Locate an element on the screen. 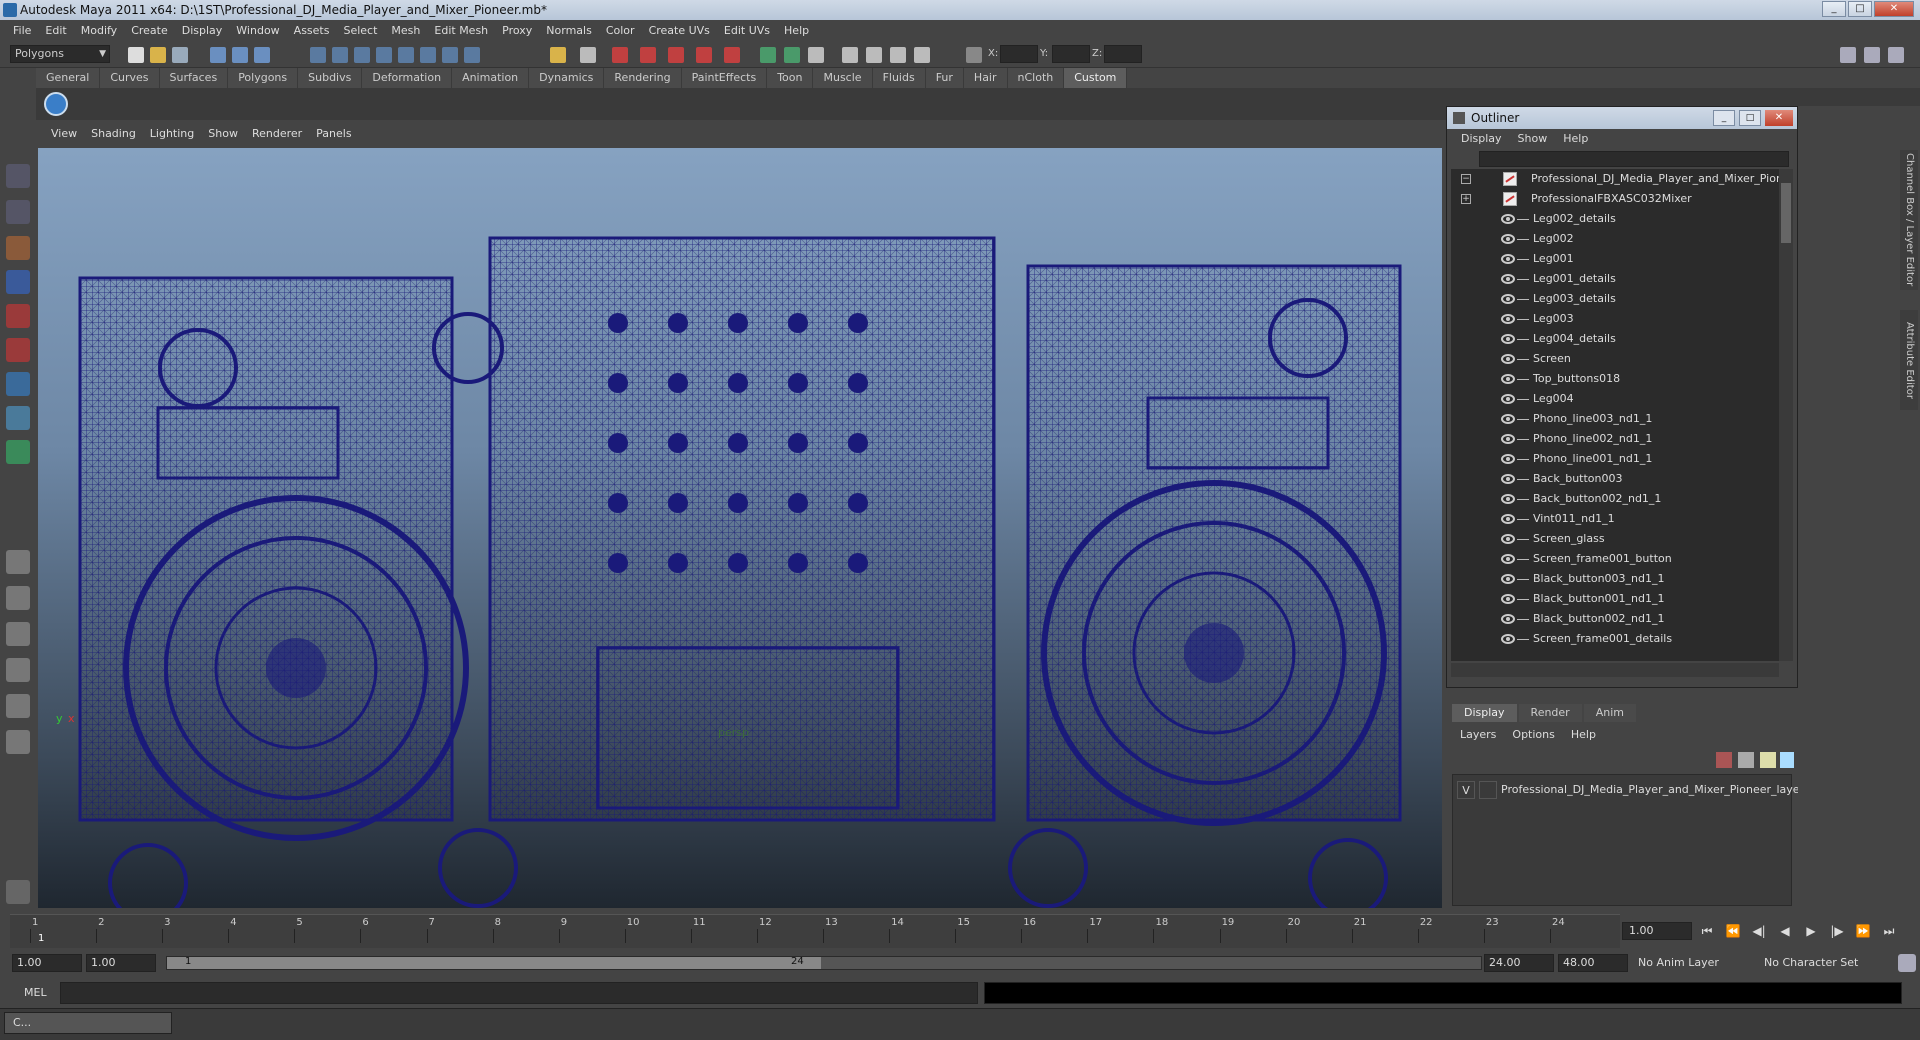 Image resolution: width=1920 pixels, height=1040 pixels. collapse-icon: − is located at coordinates (1466, 179).